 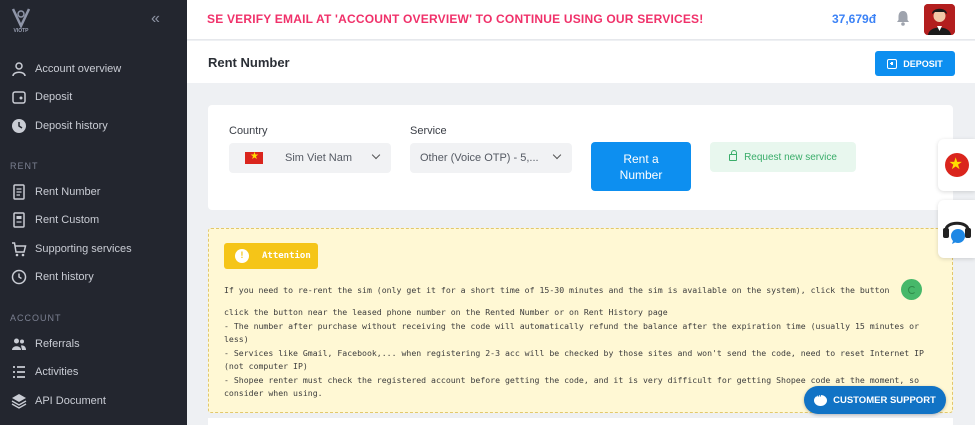 I want to click on sidebar-item-rent-custom: Rent Custom, so click(x=54, y=220).